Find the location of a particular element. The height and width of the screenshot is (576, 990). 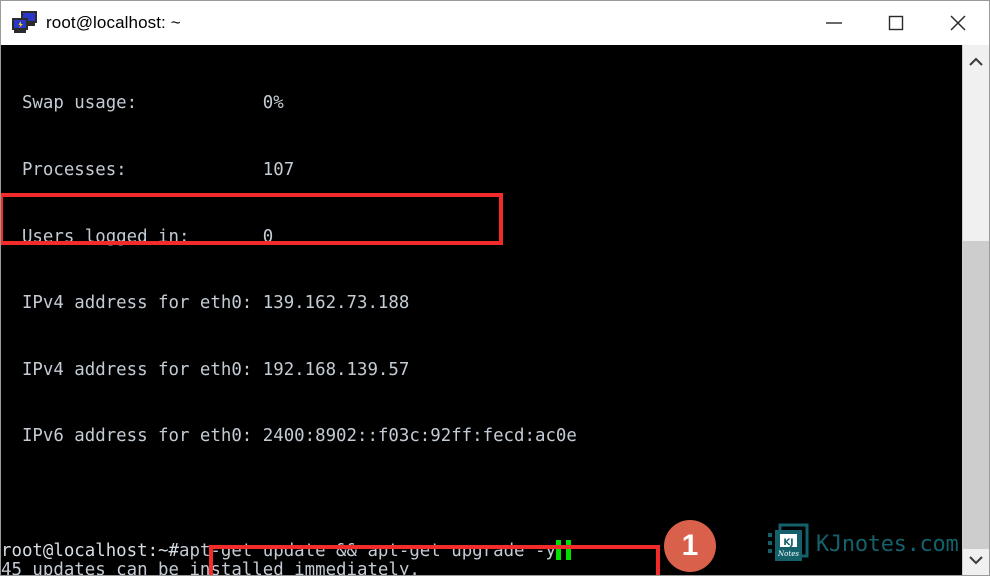

chevron-up-icon is located at coordinates (976, 61).